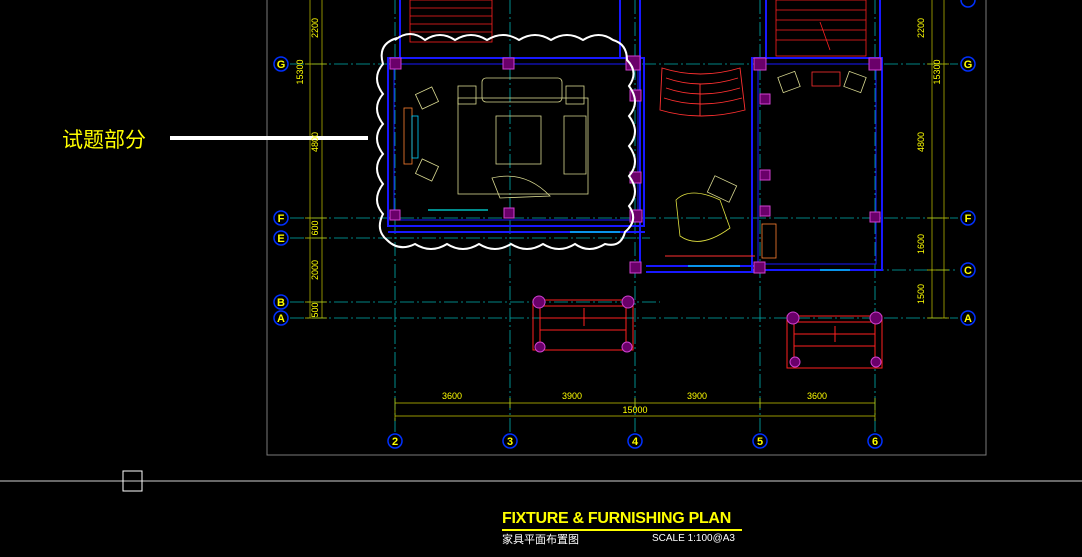  I want to click on drawing-scale: SCALE 1:100@A3, so click(693, 538).